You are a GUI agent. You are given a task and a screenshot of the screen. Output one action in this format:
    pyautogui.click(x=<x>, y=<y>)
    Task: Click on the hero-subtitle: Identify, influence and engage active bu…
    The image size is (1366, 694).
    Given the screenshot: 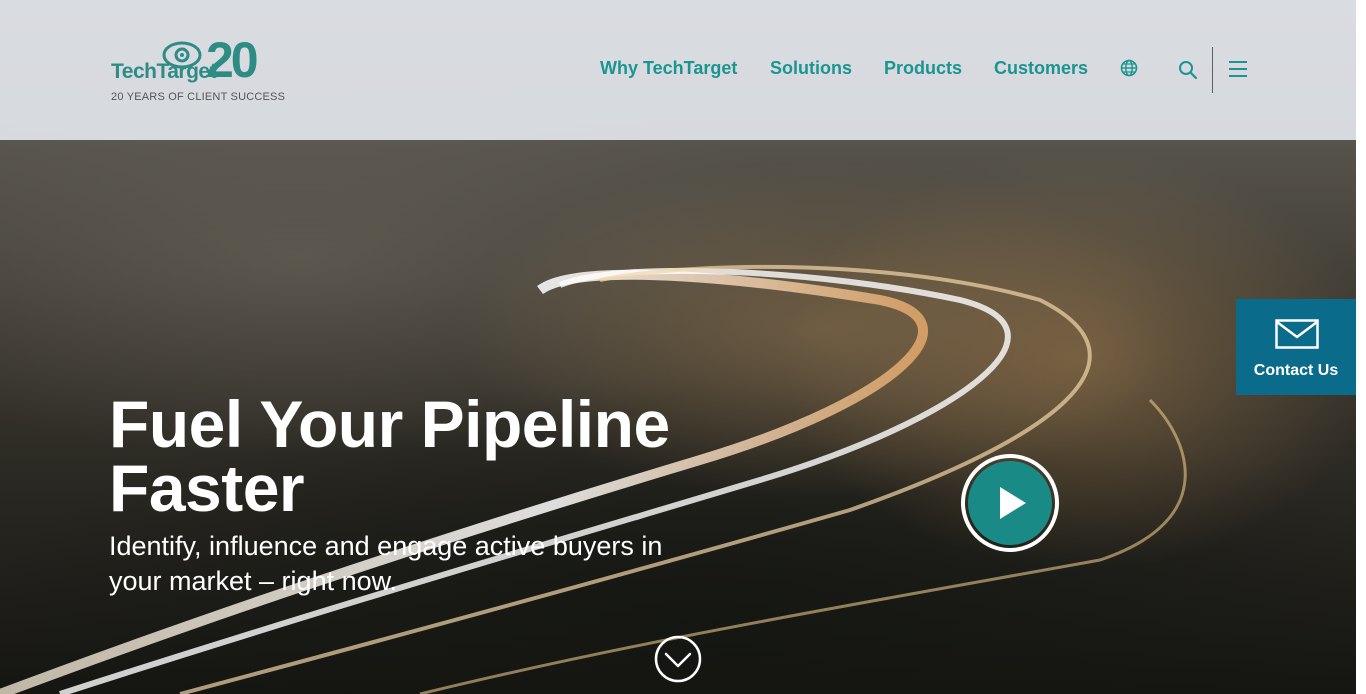 What is the action you would take?
    pyautogui.click(x=386, y=563)
    